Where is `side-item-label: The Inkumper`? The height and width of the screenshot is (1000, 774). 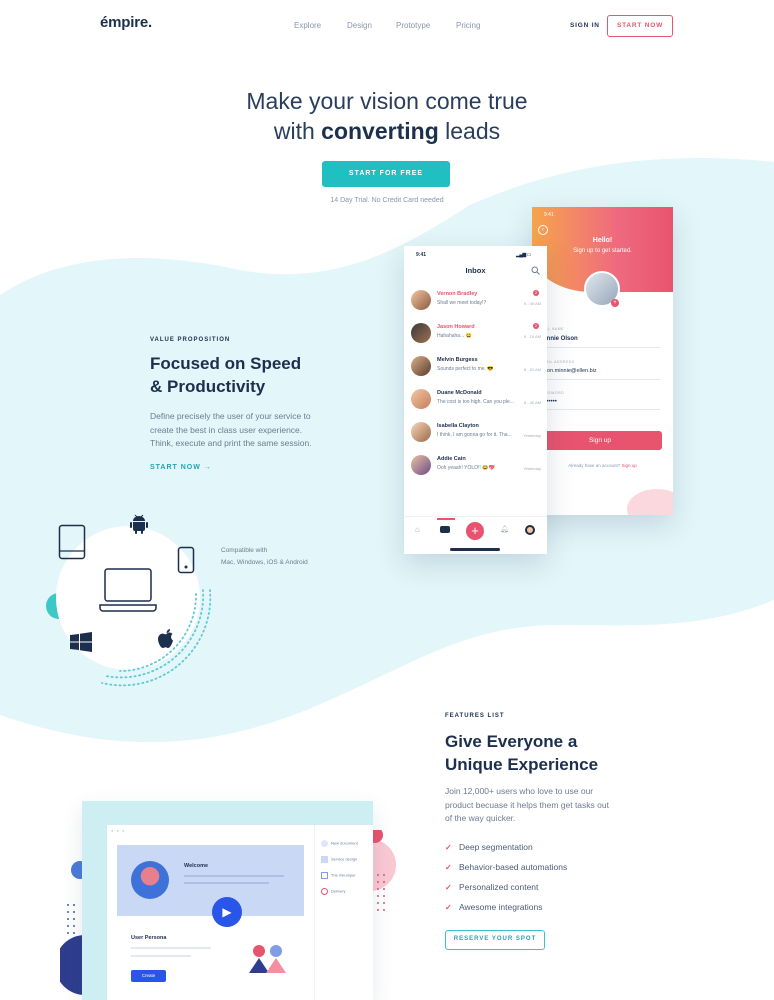 side-item-label: The Inkumper is located at coordinates (343, 875).